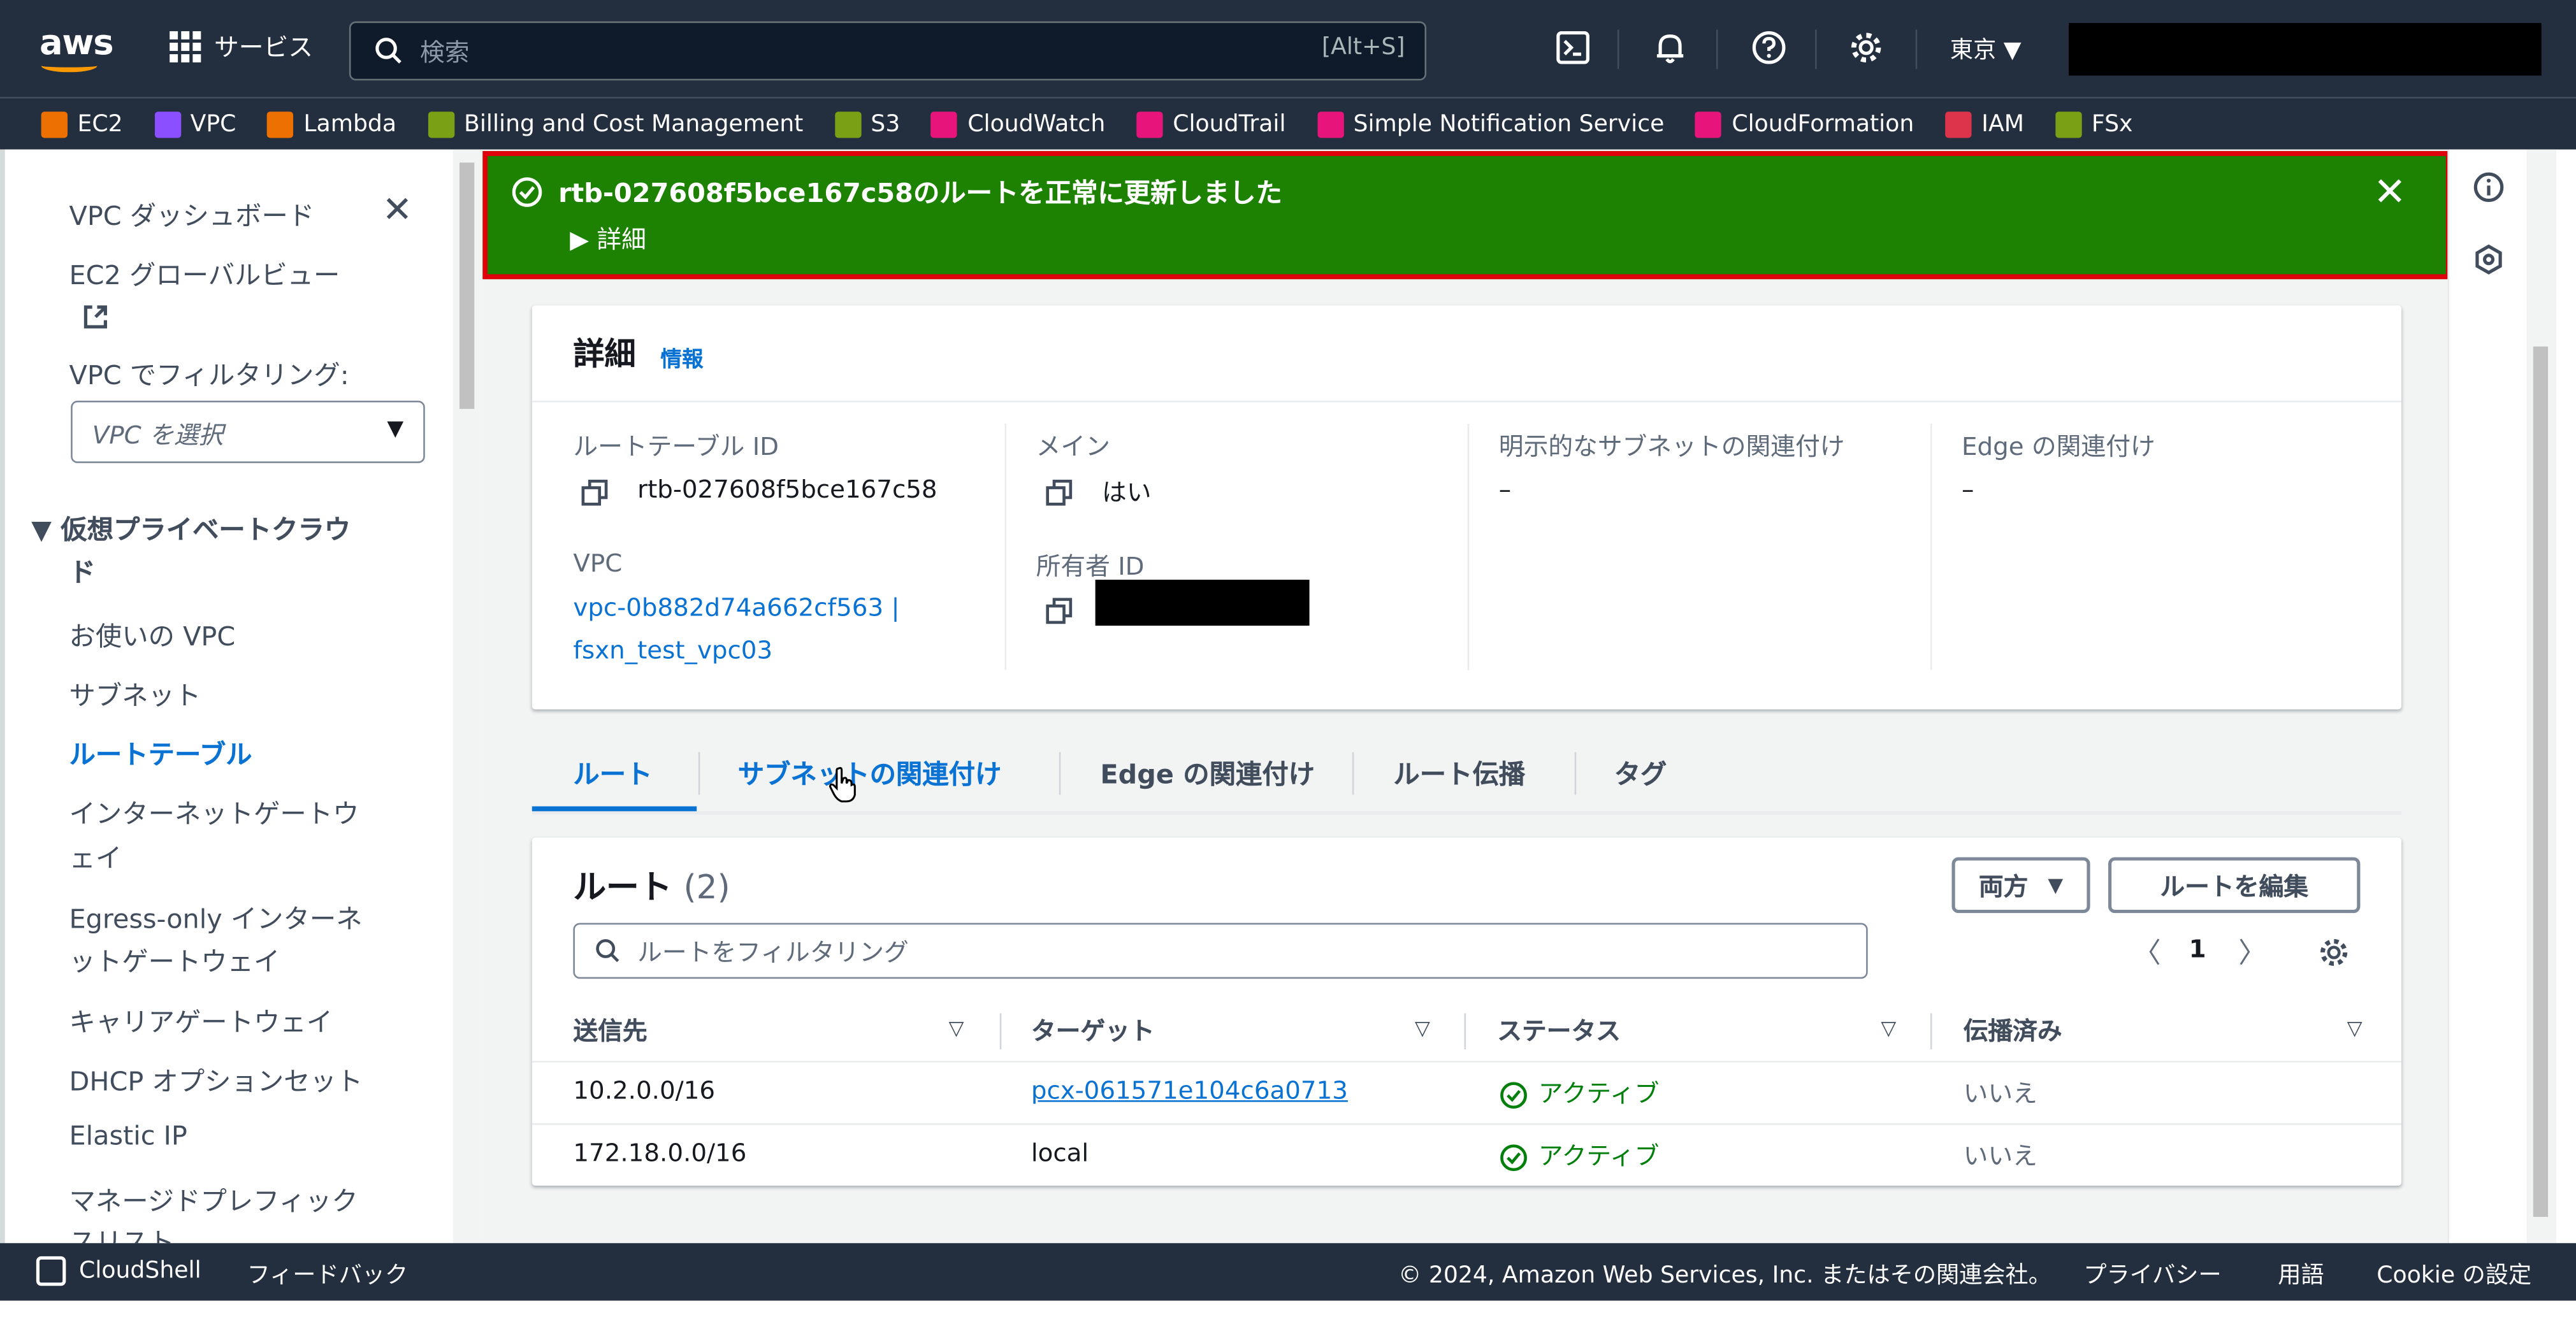  What do you see at coordinates (2152, 1274) in the screenshot?
I see `privacy-link: プライバシー` at bounding box center [2152, 1274].